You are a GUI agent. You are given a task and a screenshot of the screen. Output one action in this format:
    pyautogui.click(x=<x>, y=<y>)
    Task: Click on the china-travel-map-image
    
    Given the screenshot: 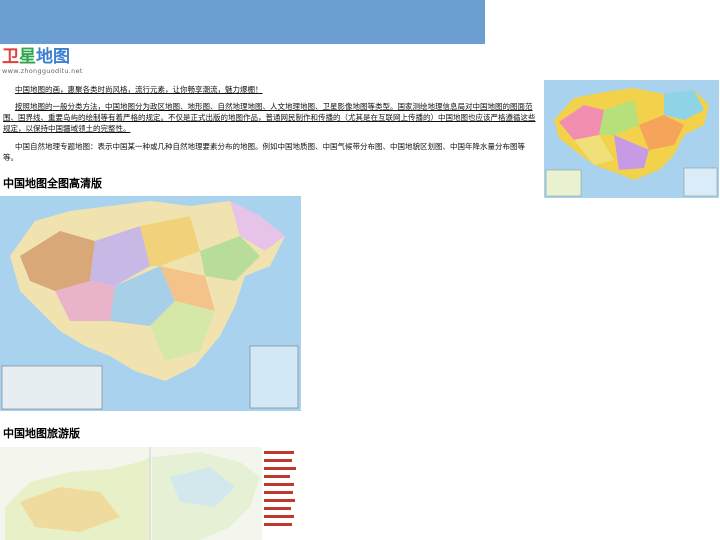 What is the action you would take?
    pyautogui.click(x=150, y=493)
    